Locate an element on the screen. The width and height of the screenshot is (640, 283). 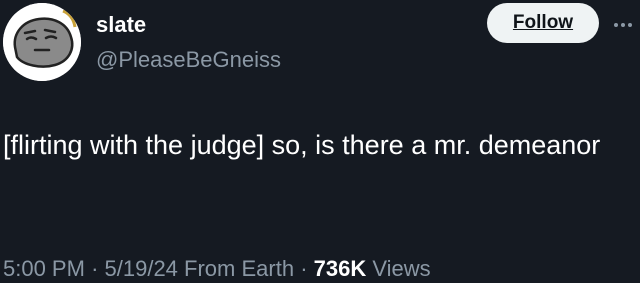
display-name: slate is located at coordinates (121, 25).